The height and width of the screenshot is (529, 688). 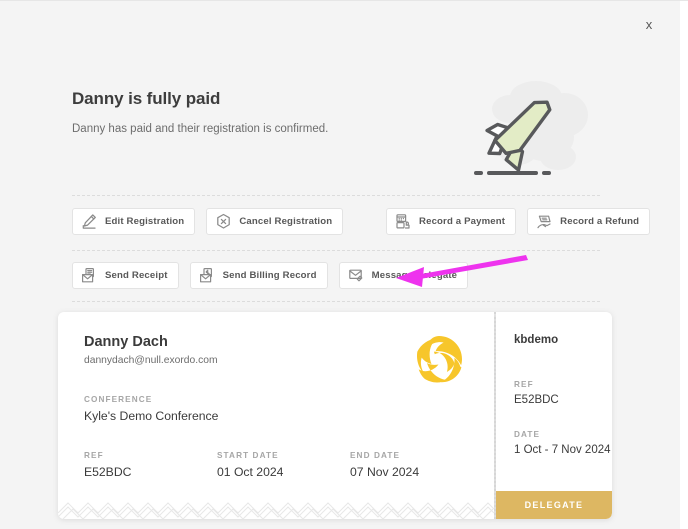 What do you see at coordinates (439, 359) in the screenshot?
I see `exordo-swirl-logo` at bounding box center [439, 359].